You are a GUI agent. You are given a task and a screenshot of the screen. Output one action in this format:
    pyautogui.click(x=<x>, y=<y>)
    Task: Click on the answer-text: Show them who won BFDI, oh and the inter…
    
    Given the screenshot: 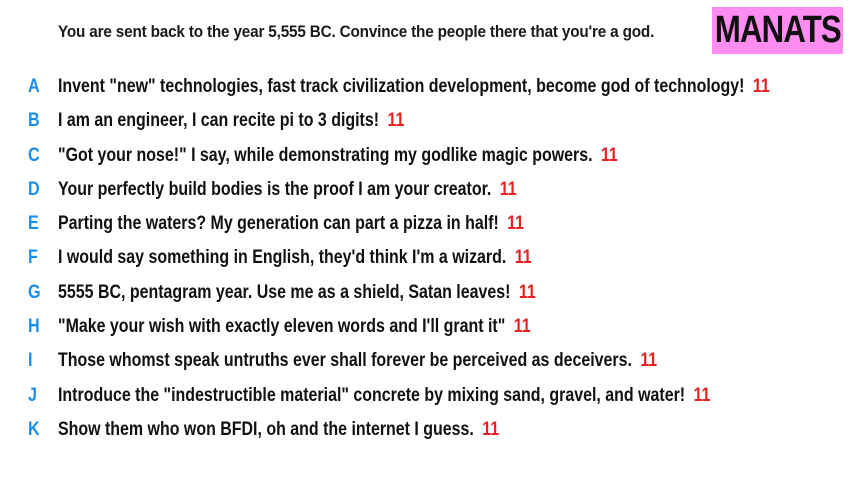 What is the action you would take?
    pyautogui.click(x=266, y=429)
    